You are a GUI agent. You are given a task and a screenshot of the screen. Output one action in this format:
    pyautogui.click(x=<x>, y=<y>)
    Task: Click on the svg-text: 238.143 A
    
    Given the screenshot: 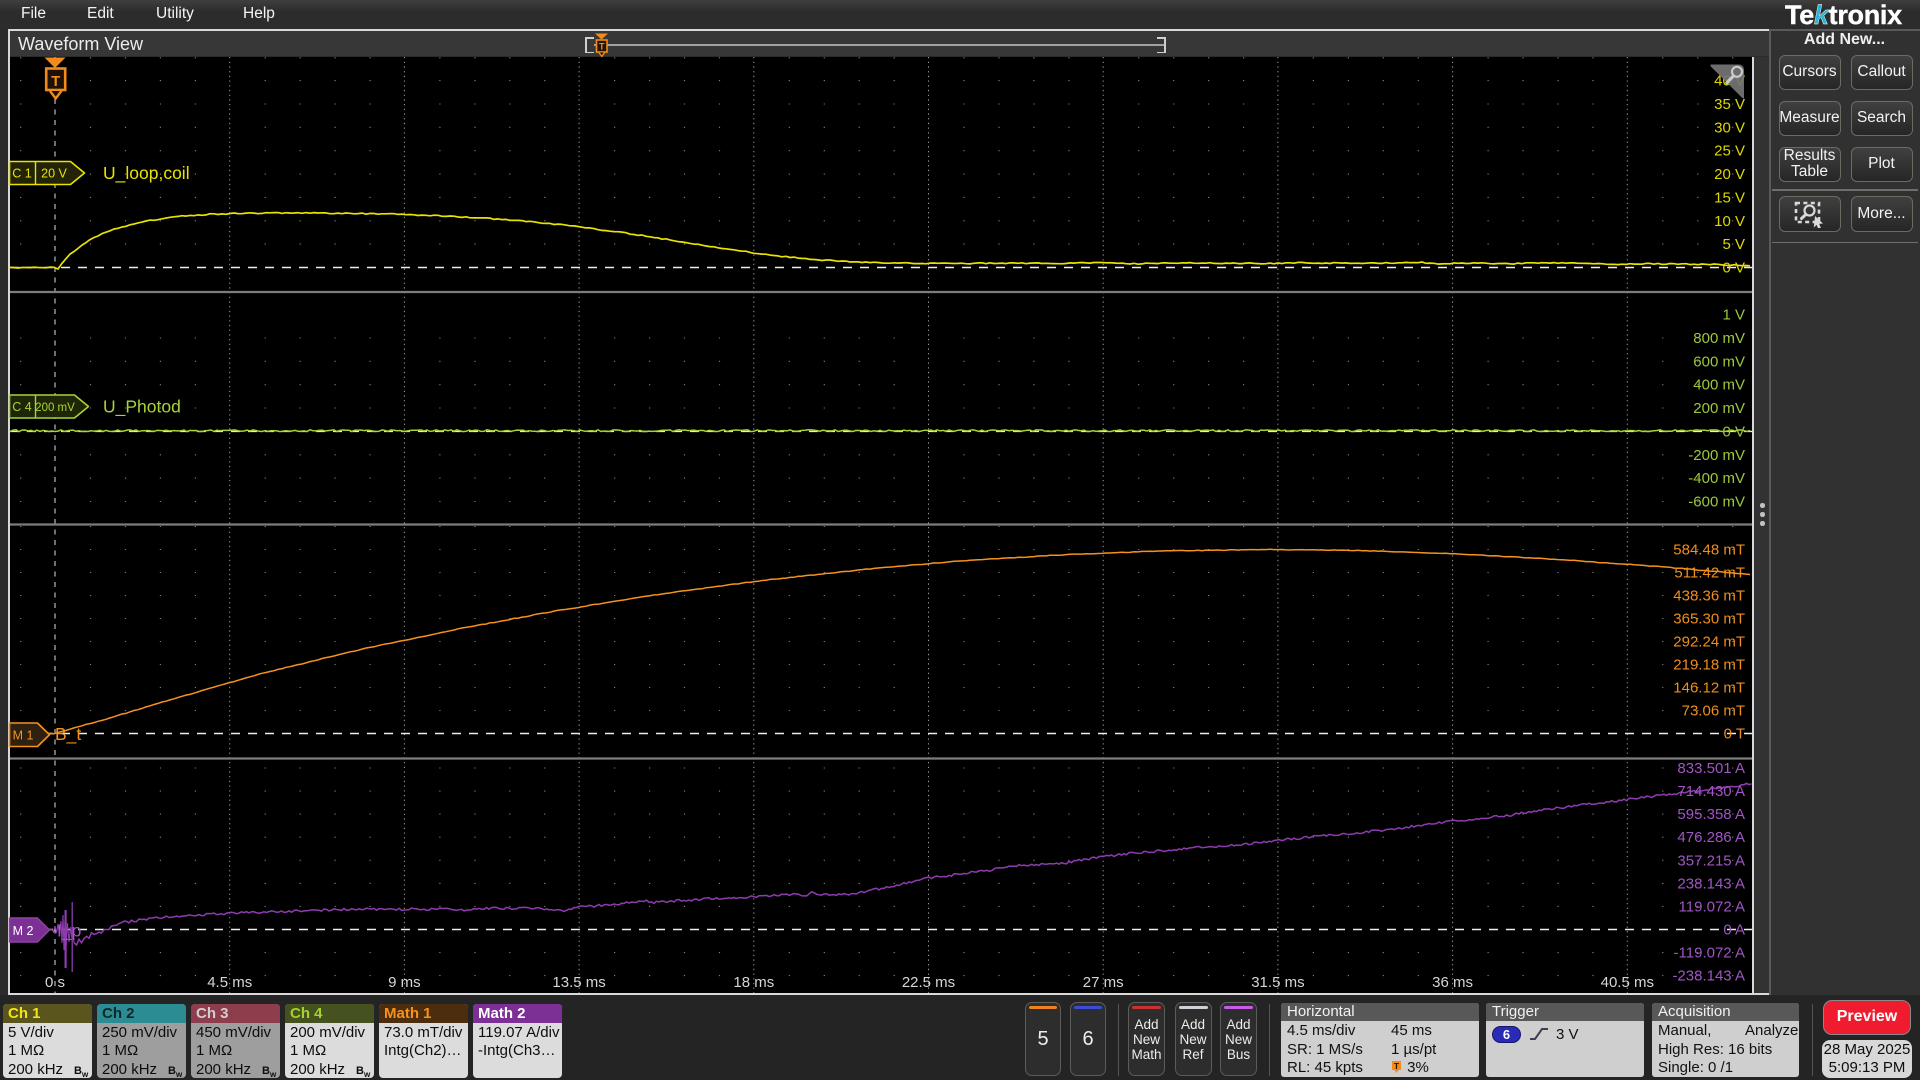 What is the action you would take?
    pyautogui.click(x=1711, y=883)
    